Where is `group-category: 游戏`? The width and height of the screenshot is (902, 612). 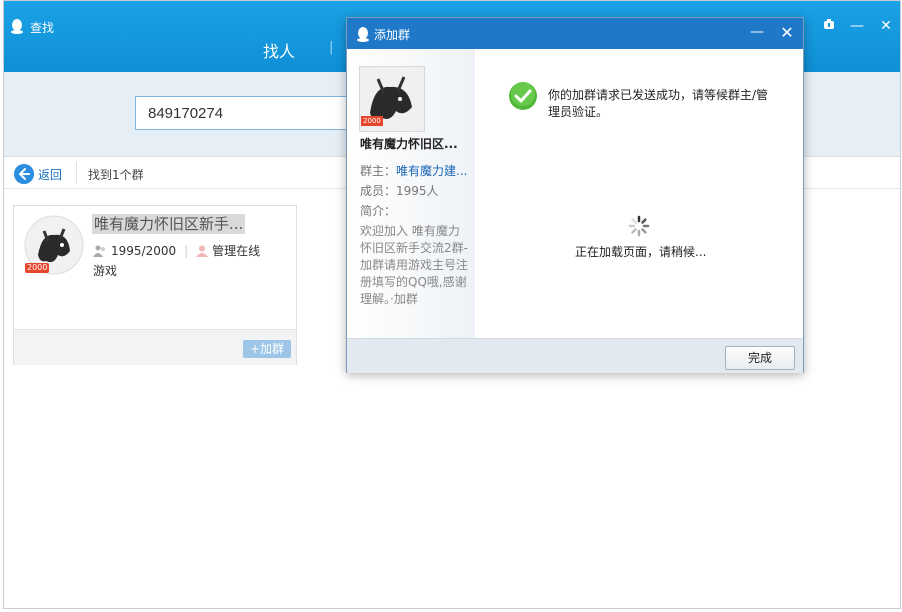
group-category: 游戏 is located at coordinates (105, 271).